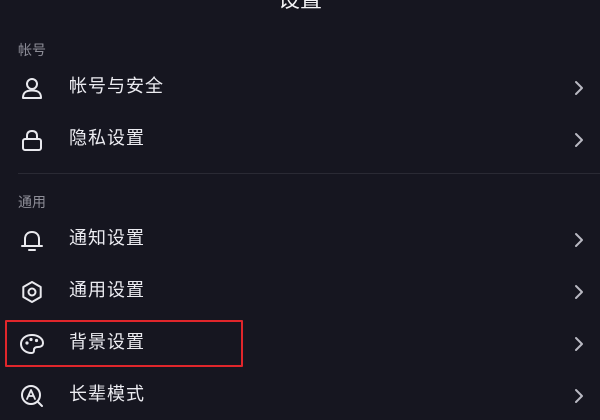 The height and width of the screenshot is (420, 600). What do you see at coordinates (124, 343) in the screenshot?
I see `highlight-box` at bounding box center [124, 343].